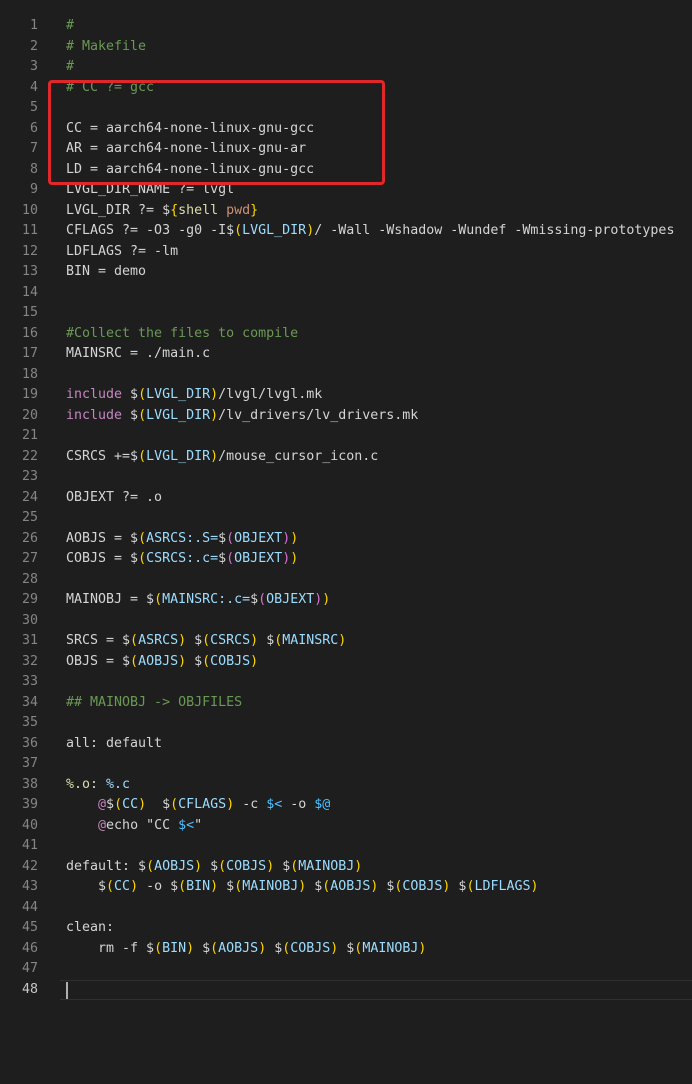 This screenshot has width=692, height=1084. Describe the element at coordinates (29, 620) in the screenshot. I see `line-number: 30` at that location.